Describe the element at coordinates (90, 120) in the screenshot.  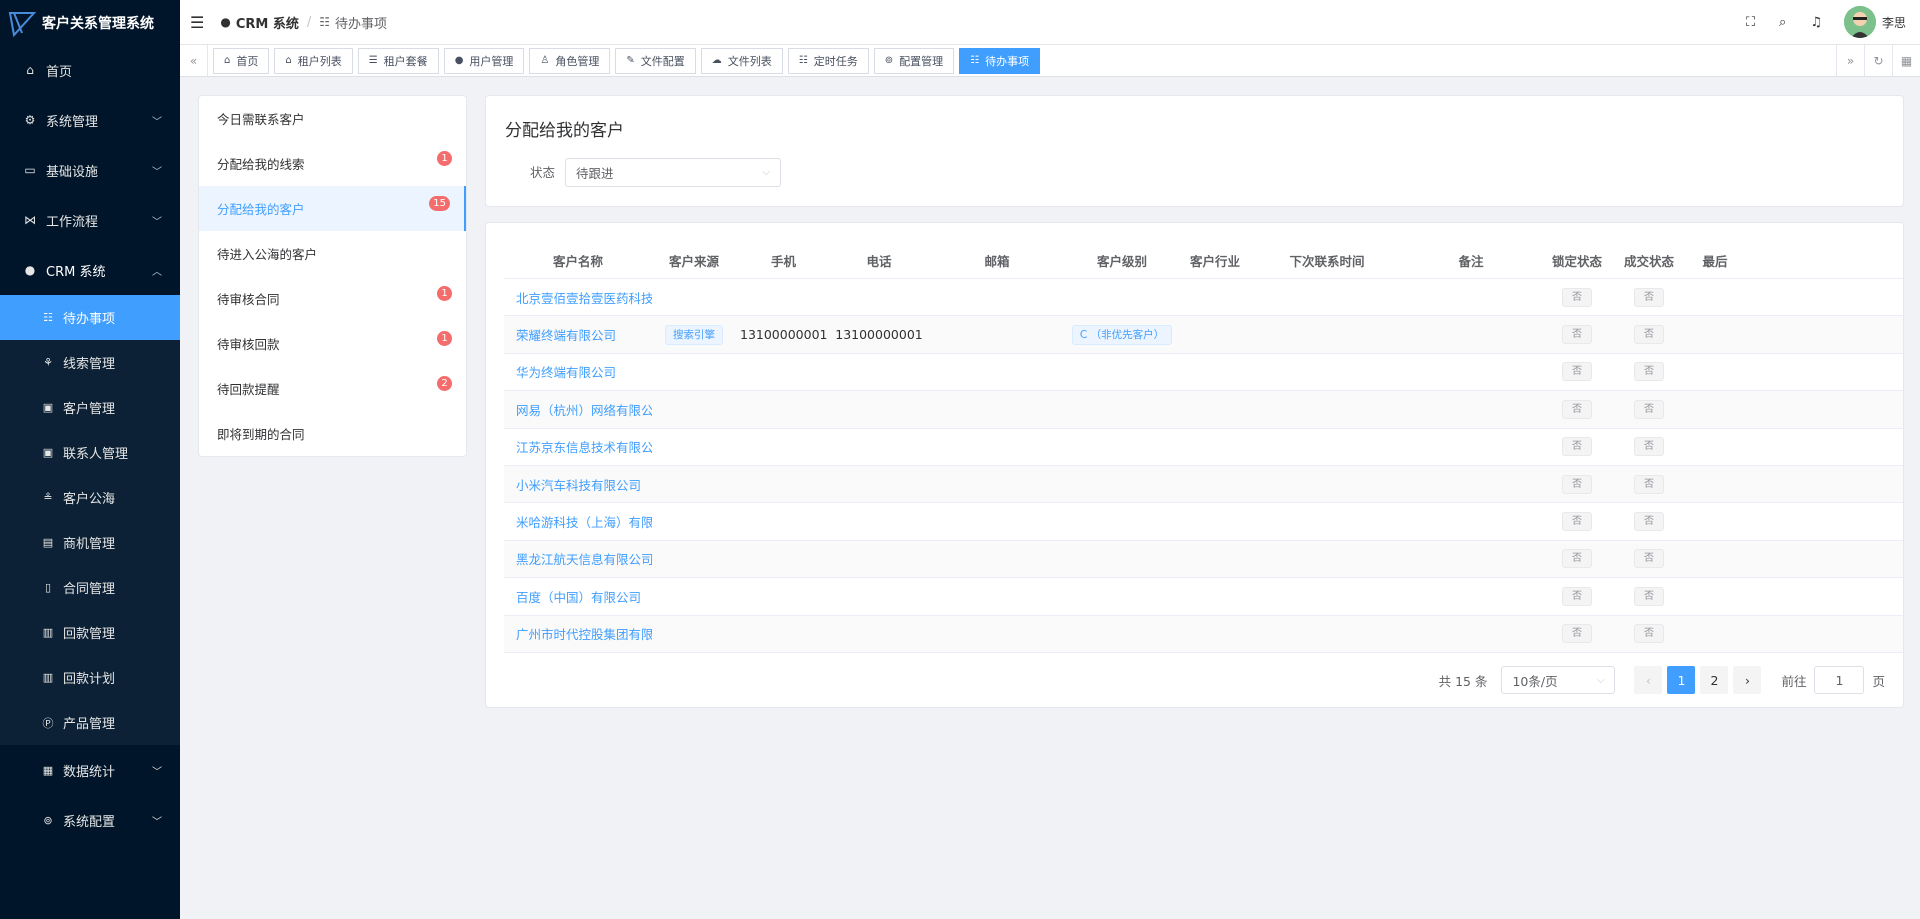
I see `sidebar-item-1: ⚙ 系统管理 ﹀` at that location.